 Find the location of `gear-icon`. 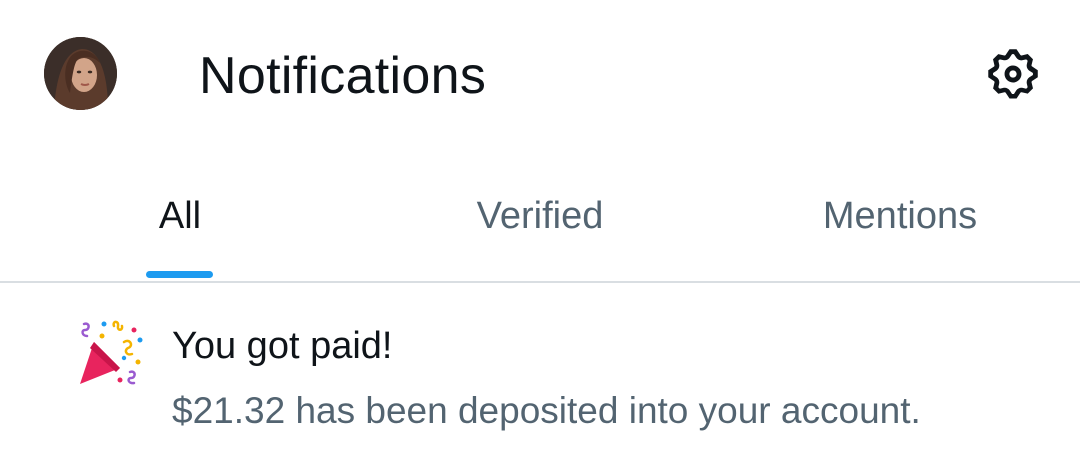

gear-icon is located at coordinates (1013, 74).